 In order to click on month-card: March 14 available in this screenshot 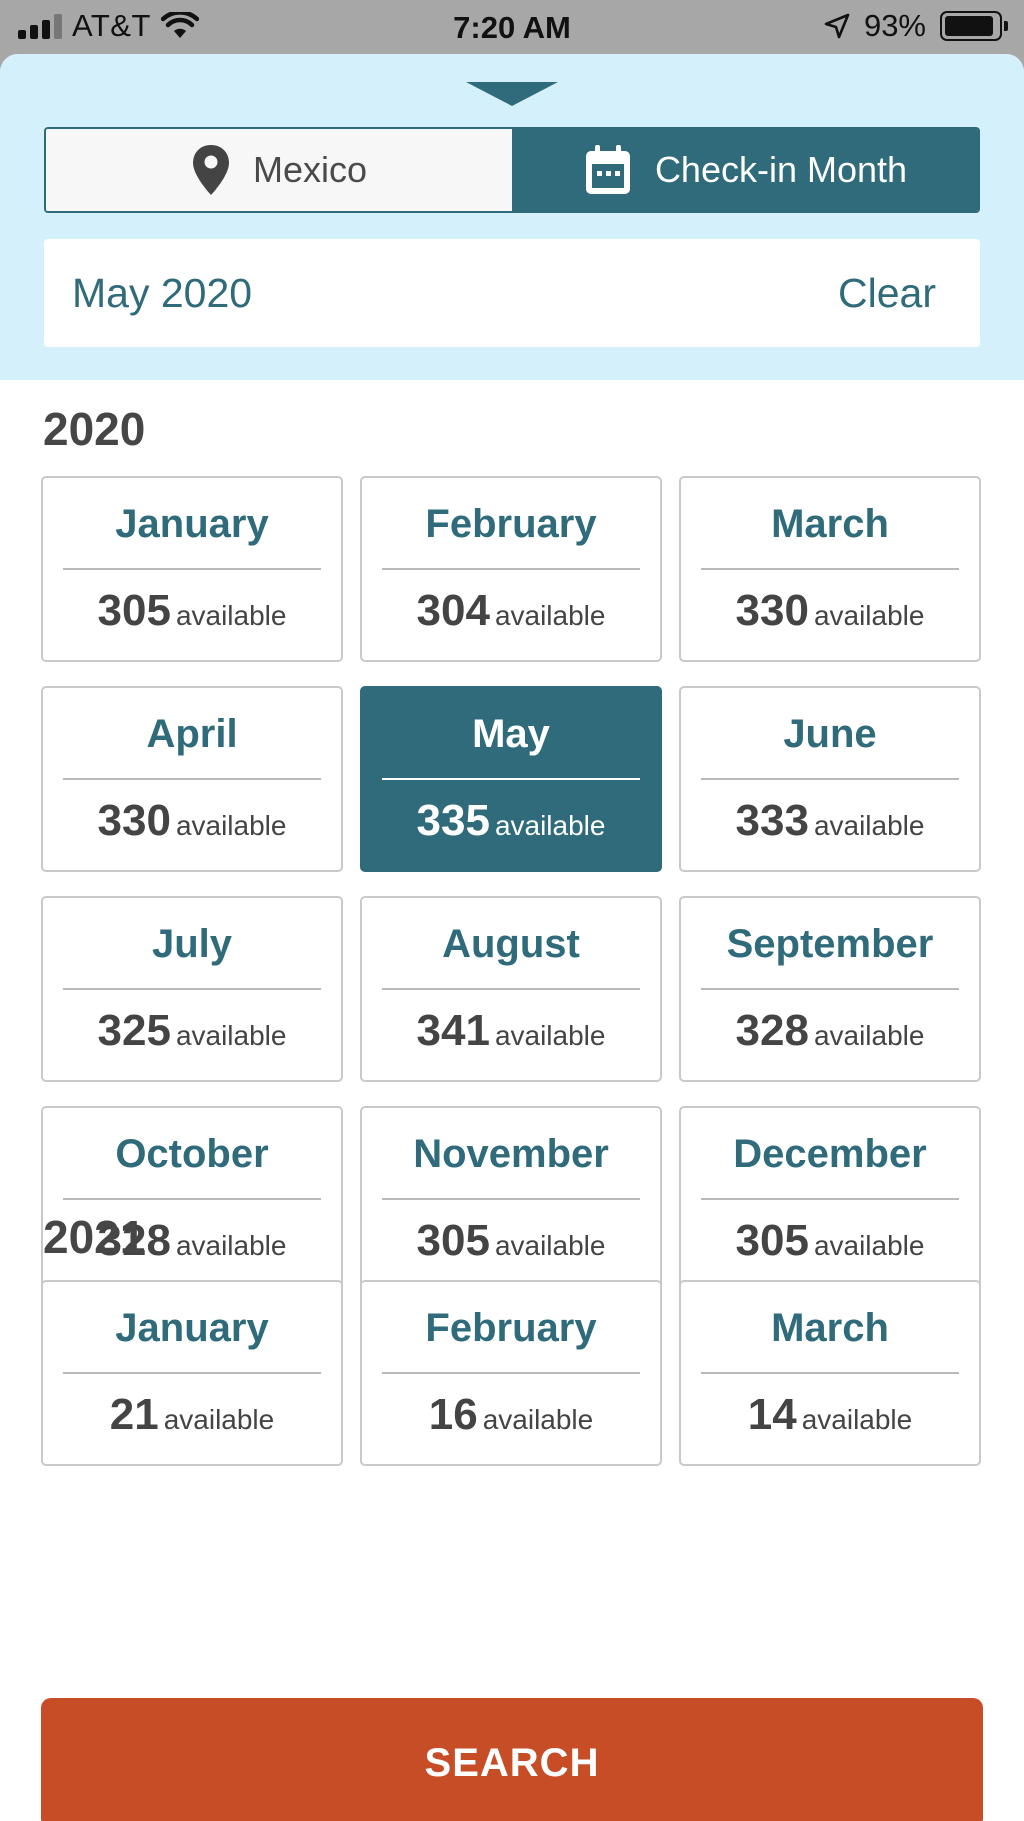, I will do `click(830, 1373)`.